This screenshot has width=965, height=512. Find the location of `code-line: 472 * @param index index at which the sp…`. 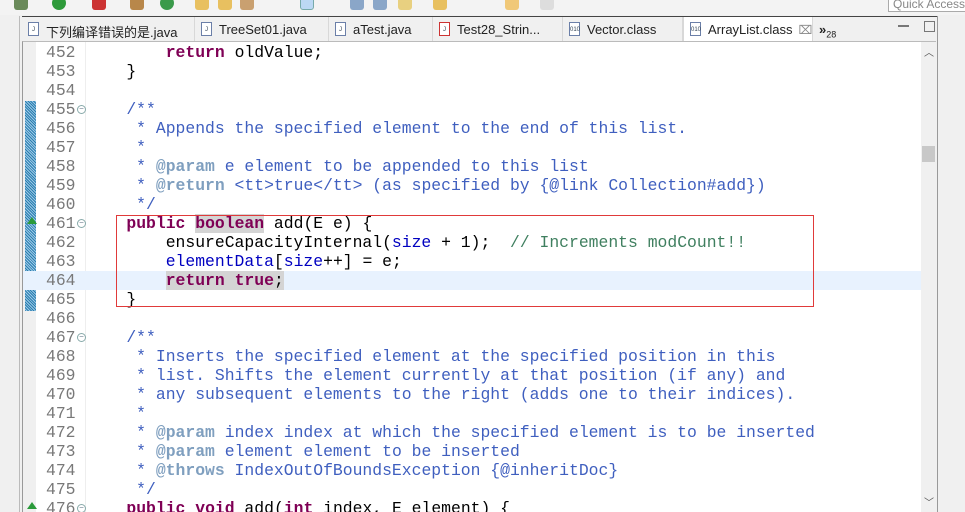

code-line: 472 * @param index index at which the sp… is located at coordinates (472, 432).